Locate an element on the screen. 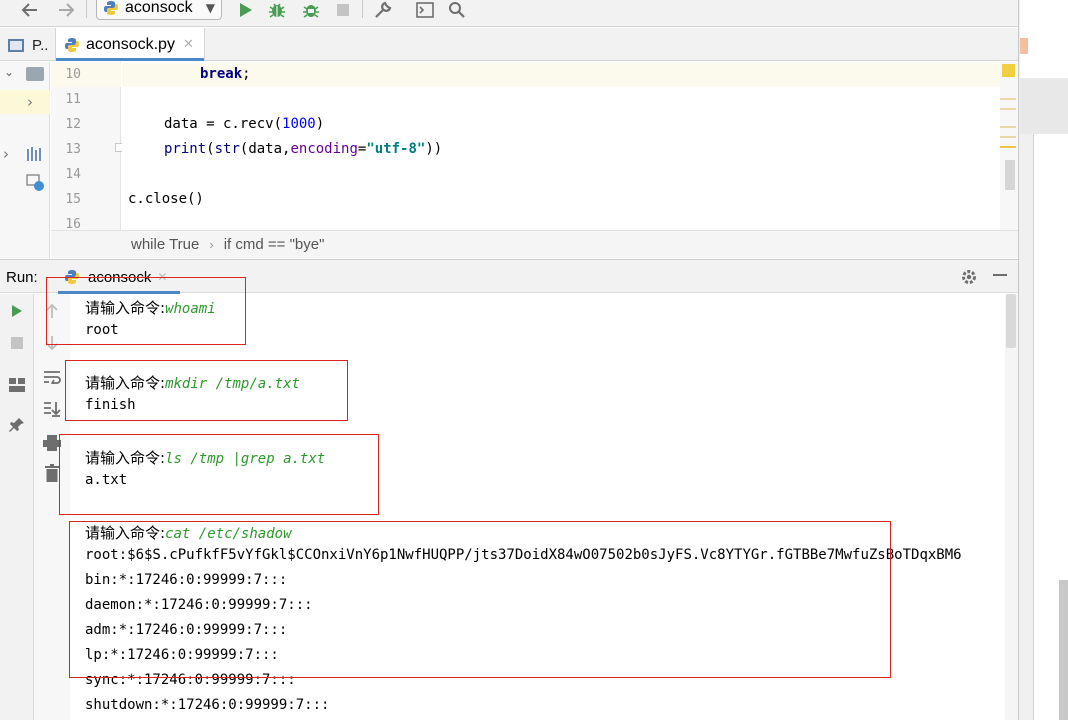 The image size is (1068, 720). close-tab-icon: ✕ is located at coordinates (188, 44).